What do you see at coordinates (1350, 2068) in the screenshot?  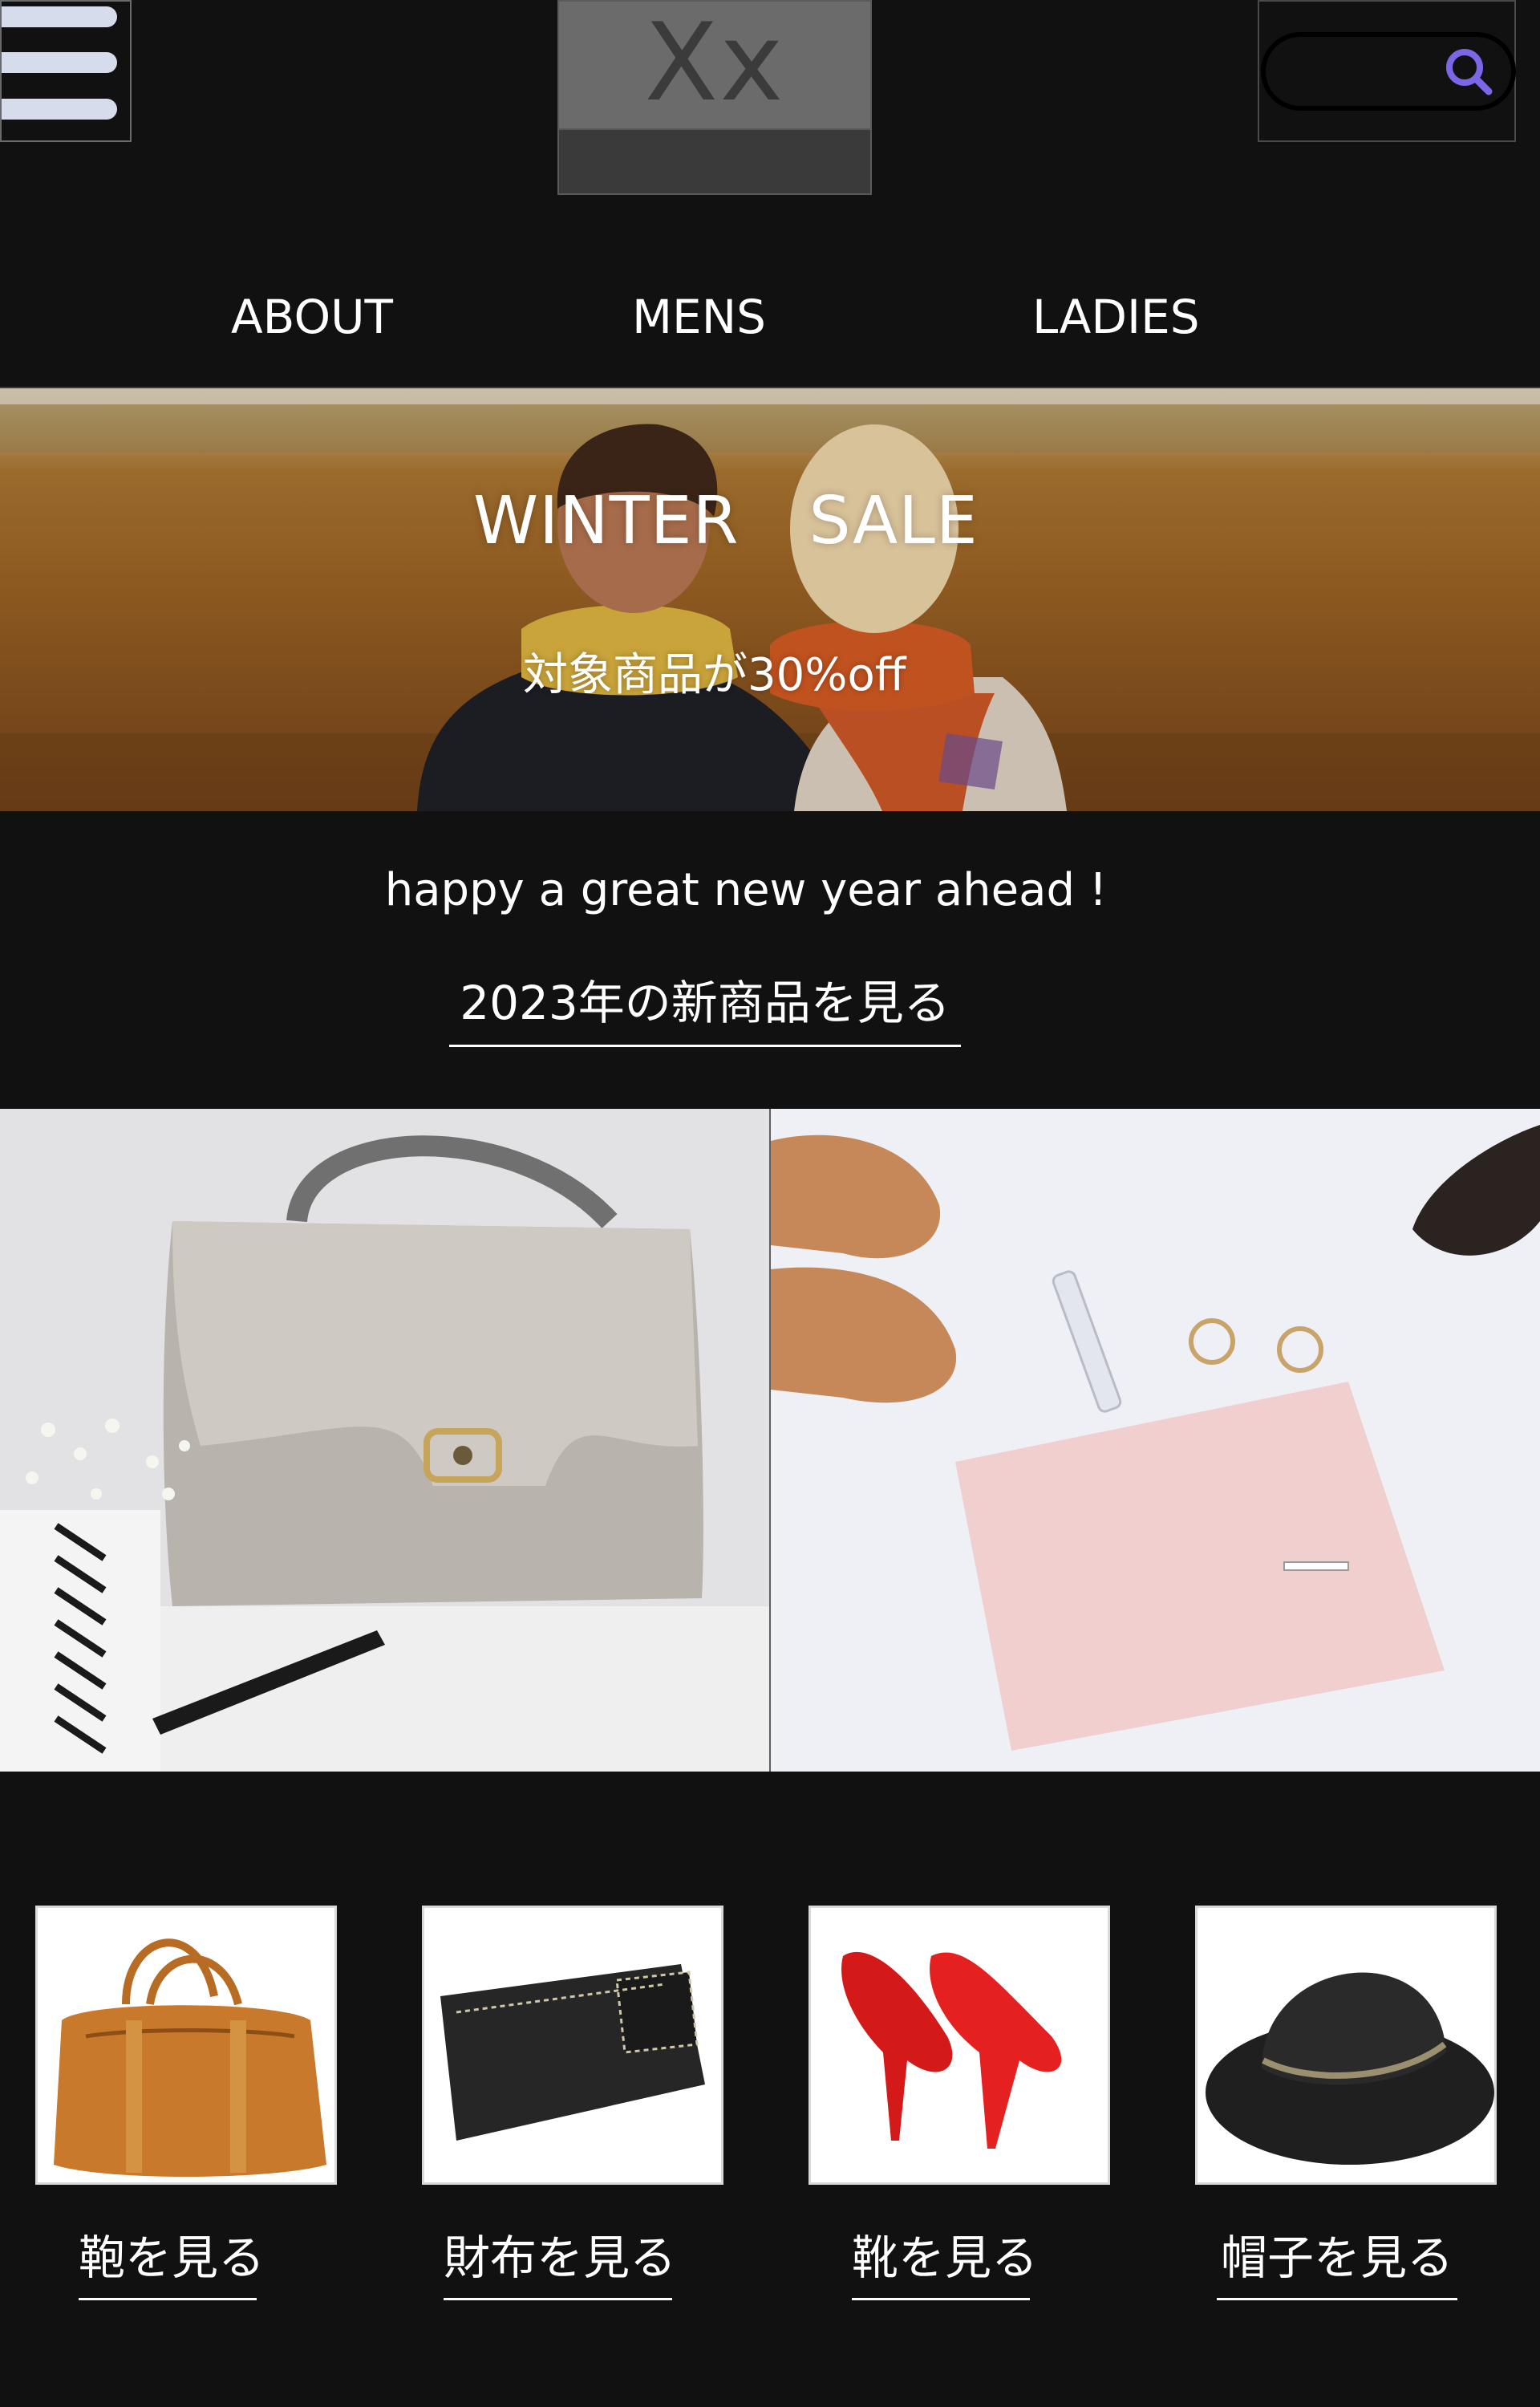 I see `hat-icon` at bounding box center [1350, 2068].